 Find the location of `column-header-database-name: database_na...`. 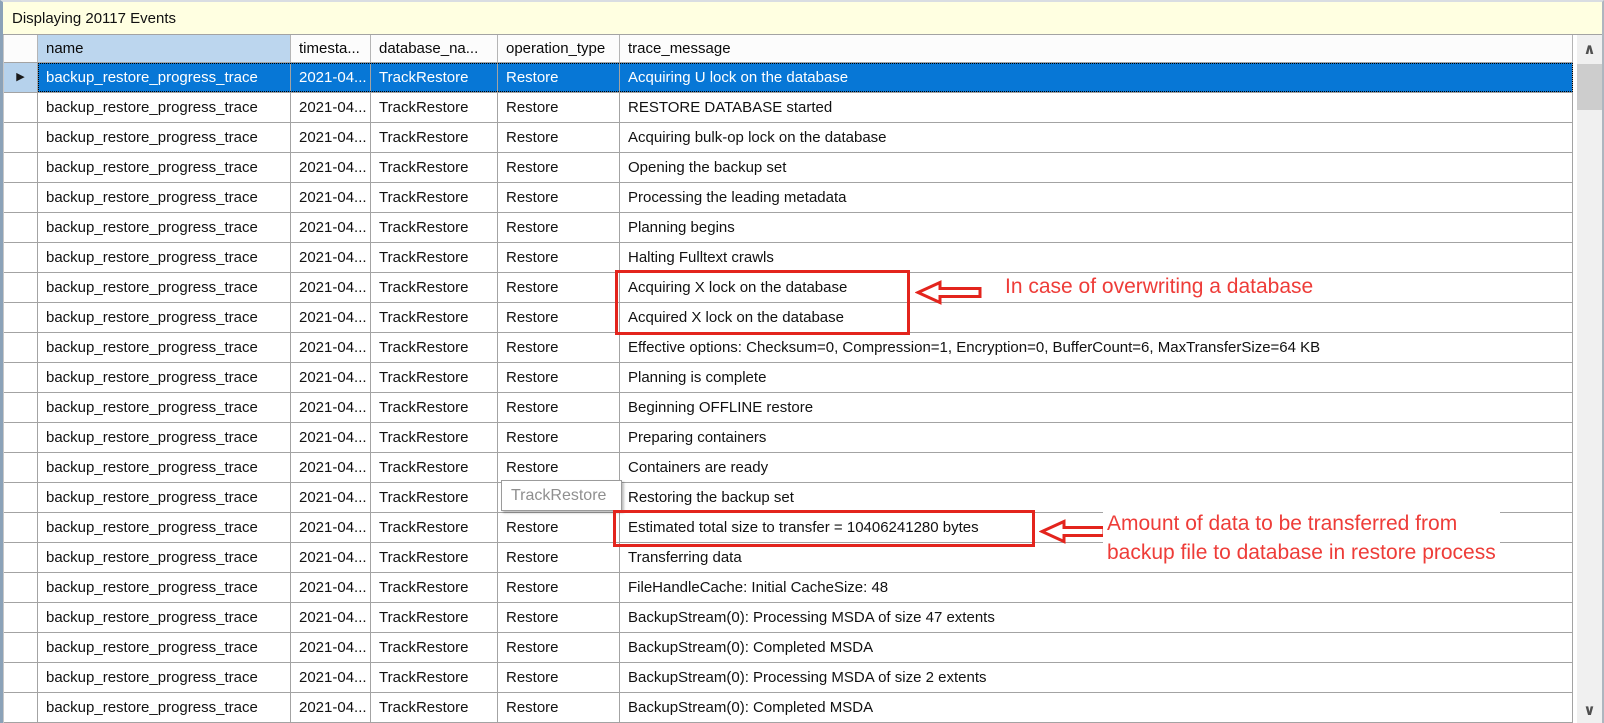

column-header-database-name: database_na... is located at coordinates (434, 48).